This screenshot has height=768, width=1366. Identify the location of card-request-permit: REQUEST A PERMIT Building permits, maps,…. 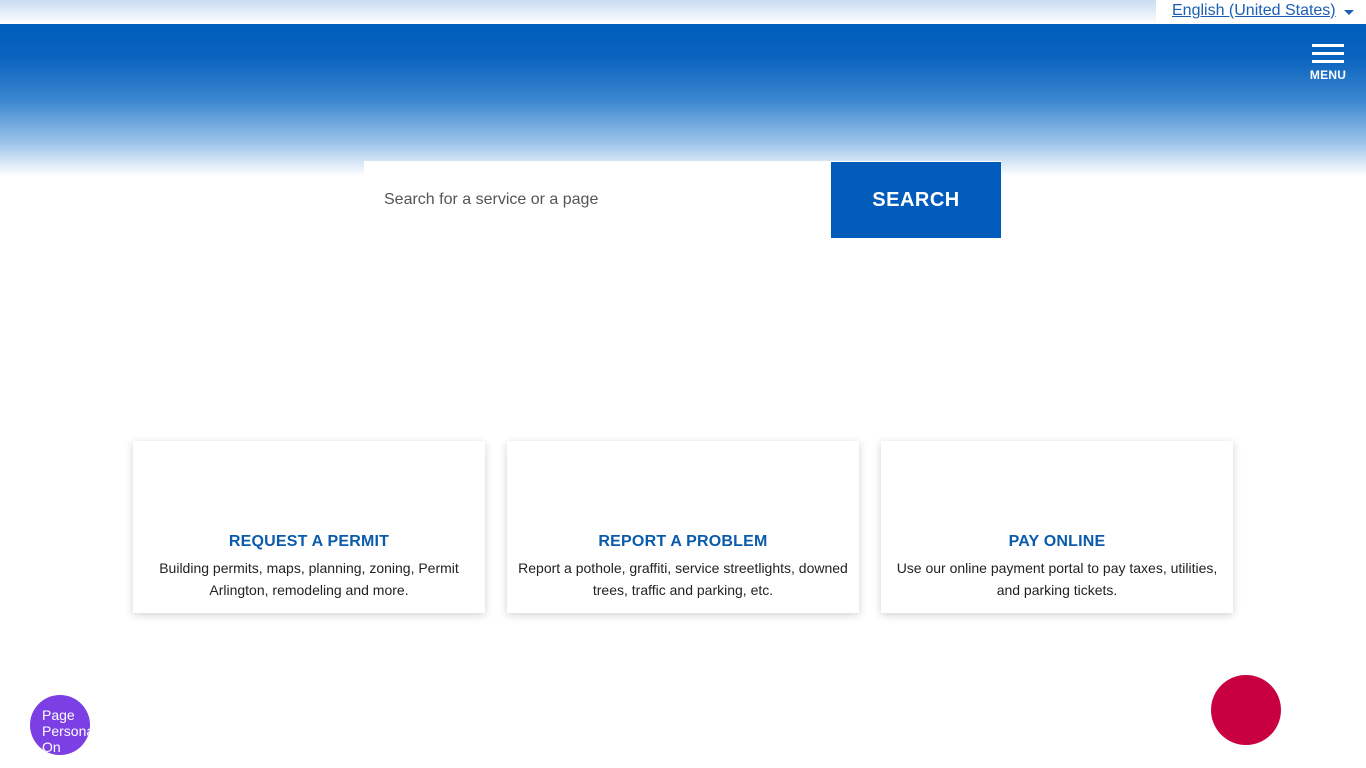
(309, 527).